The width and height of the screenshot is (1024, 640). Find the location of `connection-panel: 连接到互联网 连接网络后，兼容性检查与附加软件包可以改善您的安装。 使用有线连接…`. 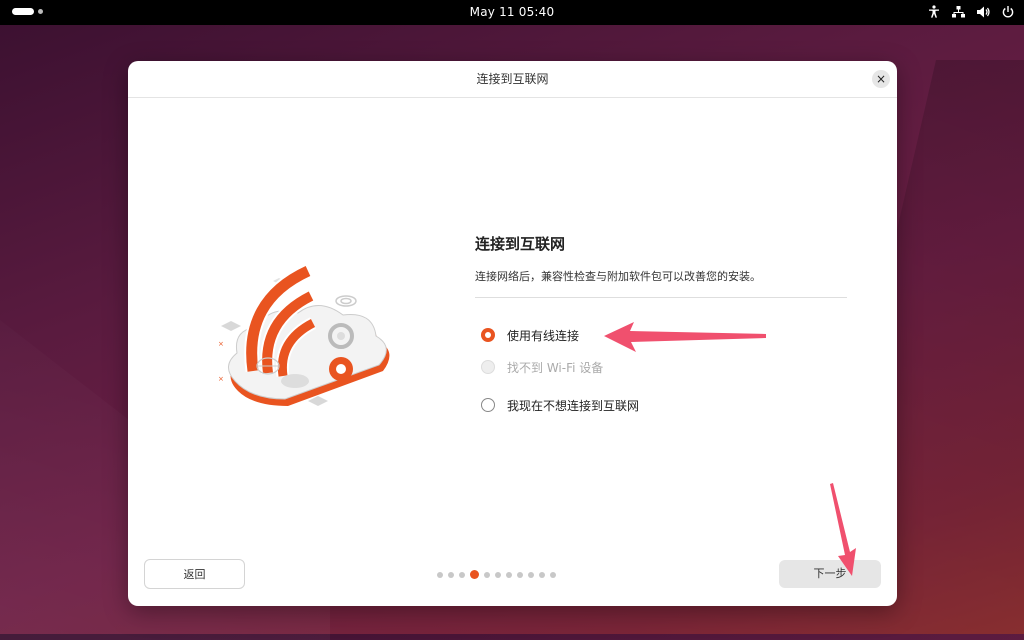

connection-panel: 连接到互联网 连接网络后，兼容性检查与附加软件包可以改善您的安装。 使用有线连接… is located at coordinates (661, 323).